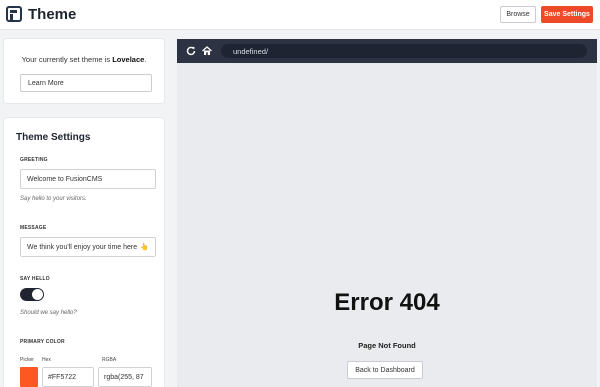  What do you see at coordinates (46, 360) in the screenshot?
I see `hex-label: Hex` at bounding box center [46, 360].